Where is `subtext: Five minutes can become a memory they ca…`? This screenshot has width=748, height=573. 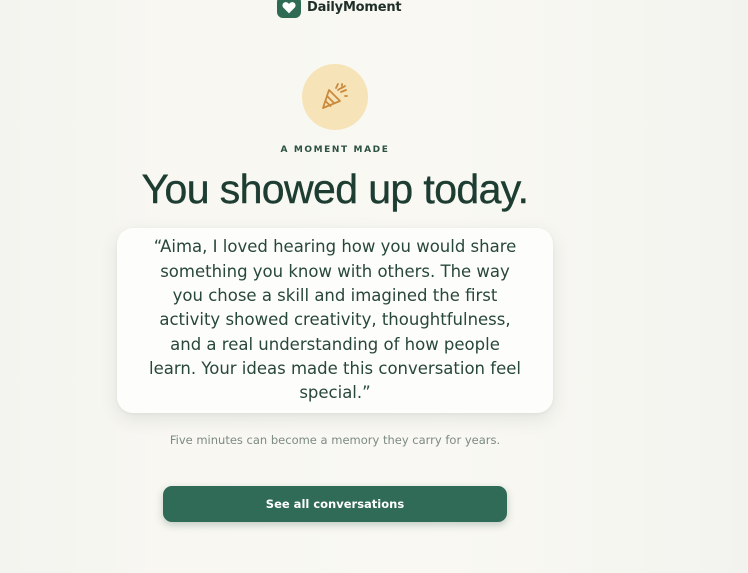
subtext: Five minutes can become a memory they ca… is located at coordinates (335, 440).